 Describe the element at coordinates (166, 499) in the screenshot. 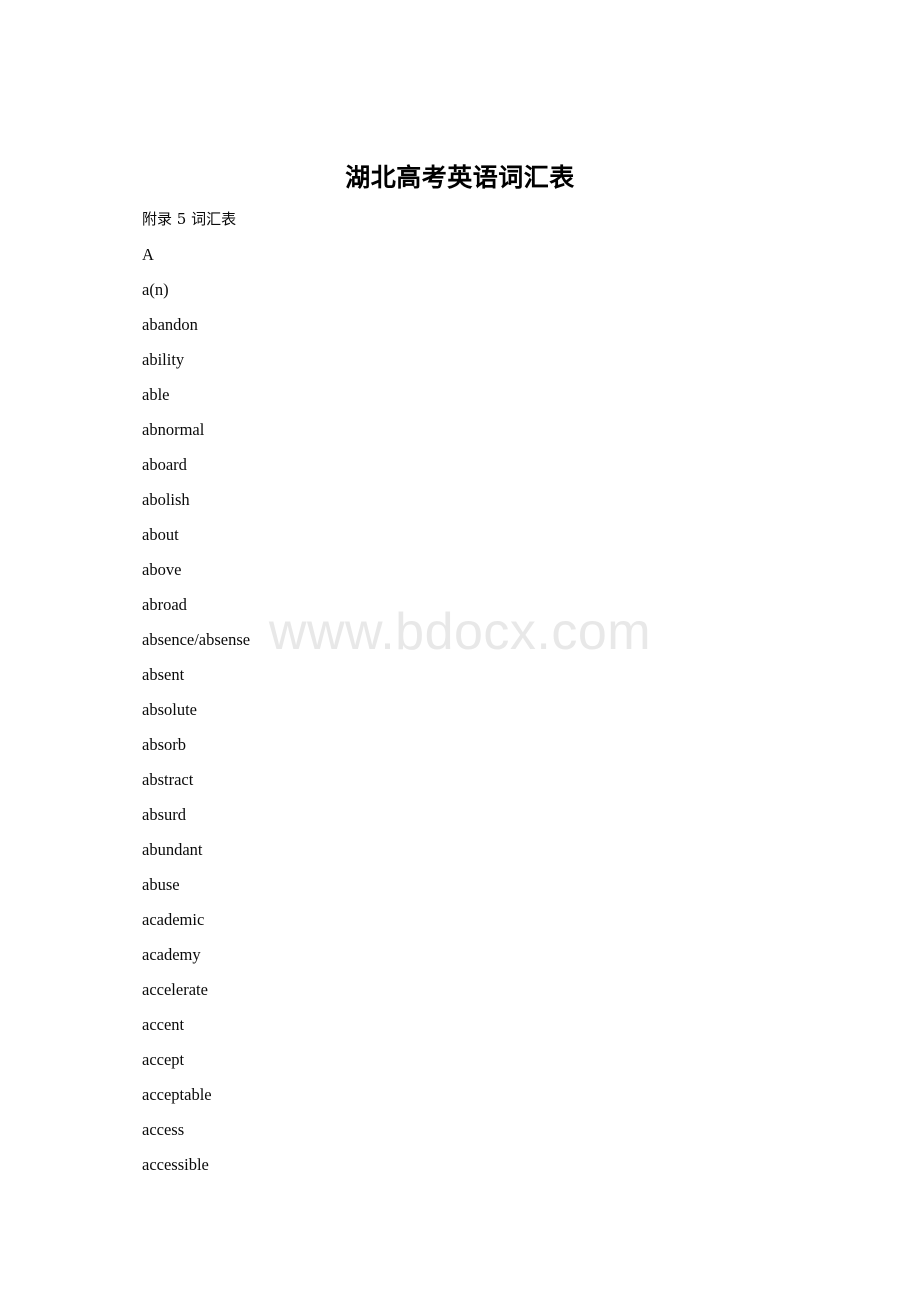

I see `vocabulary-entry: abolish` at that location.